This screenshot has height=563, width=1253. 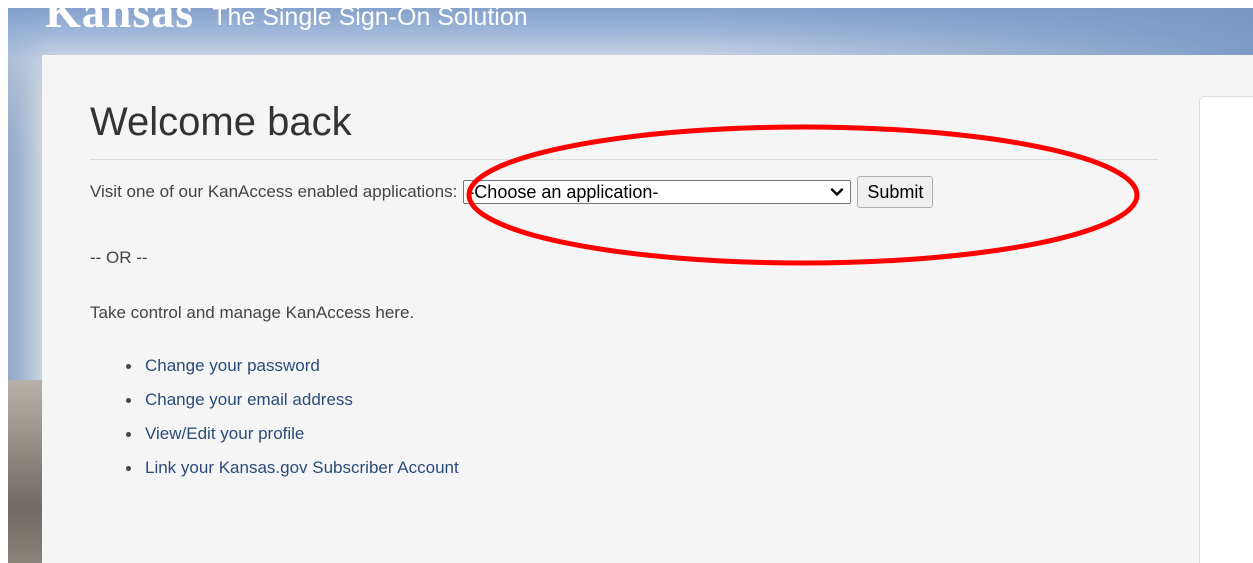 I want to click on list-item: Link your Kansas.gov Subscriber Account, so click(x=229, y=473).